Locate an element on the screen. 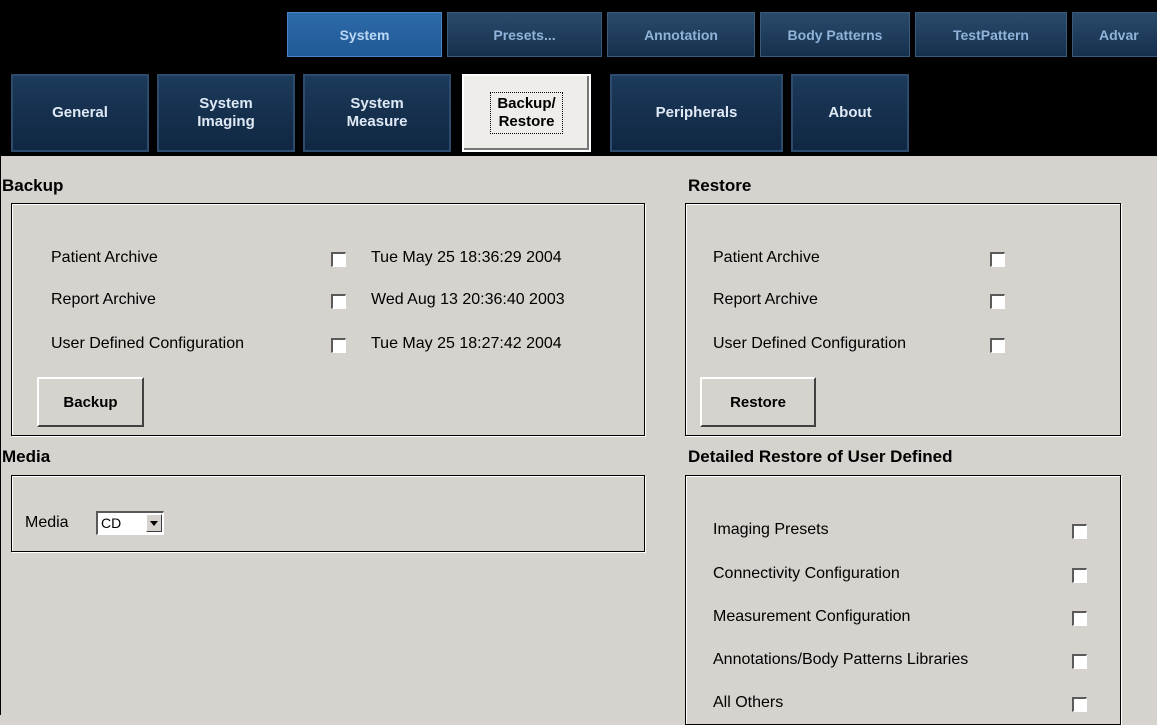 This screenshot has height=725, width=1157. detailed-annotations-checkbox is located at coordinates (1079, 661).